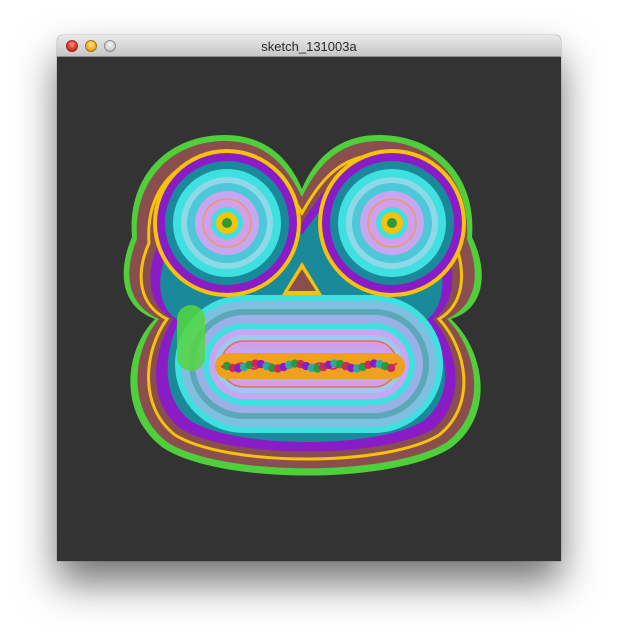 This screenshot has width=618, height=640. I want to click on right-eye, so click(392, 223).